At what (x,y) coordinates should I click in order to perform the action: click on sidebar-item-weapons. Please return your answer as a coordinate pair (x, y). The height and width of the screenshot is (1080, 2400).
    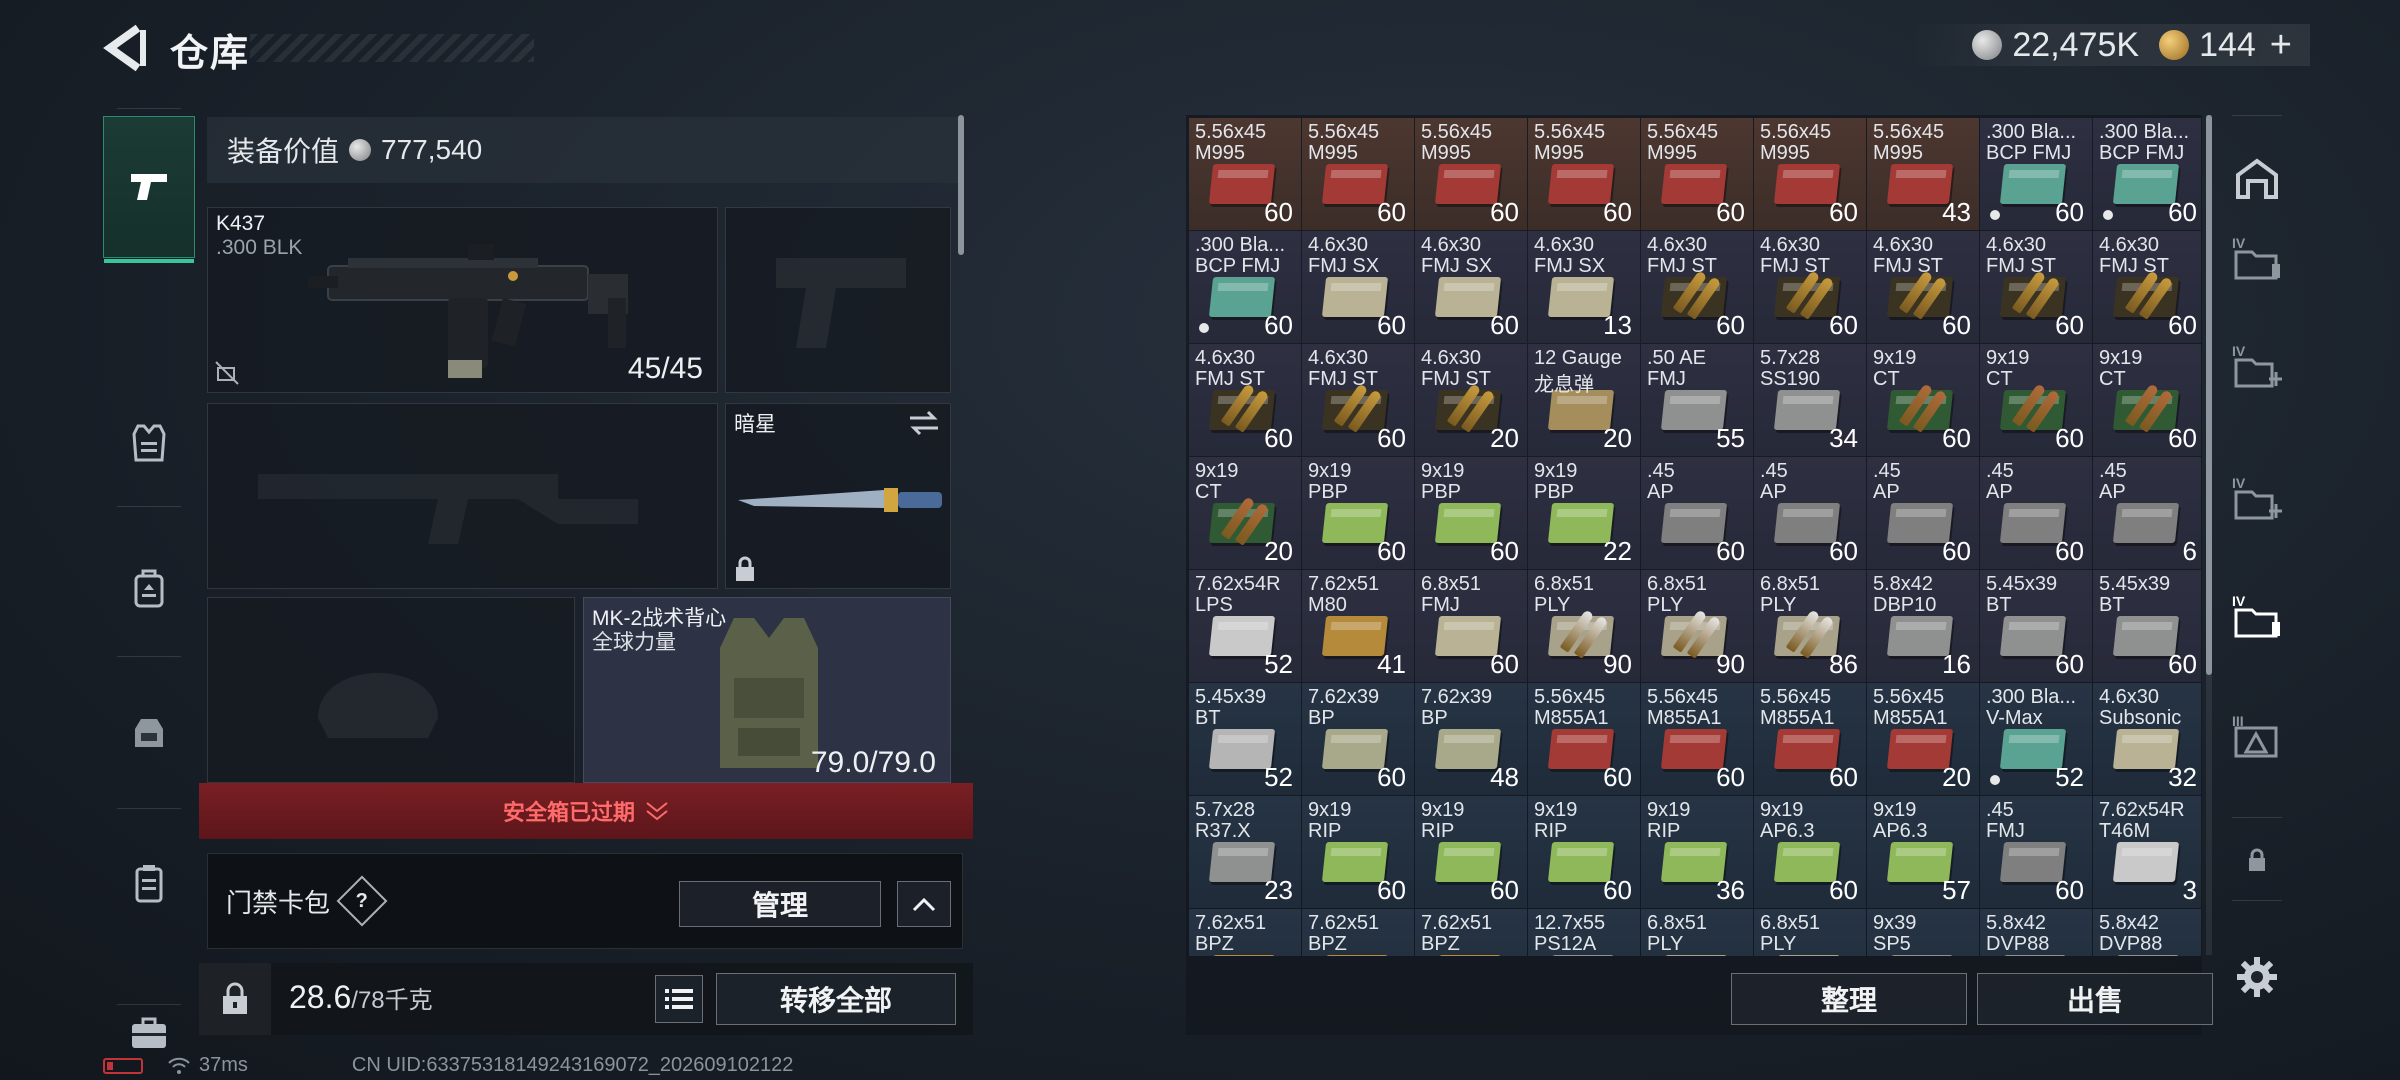
    Looking at the image, I should click on (149, 189).